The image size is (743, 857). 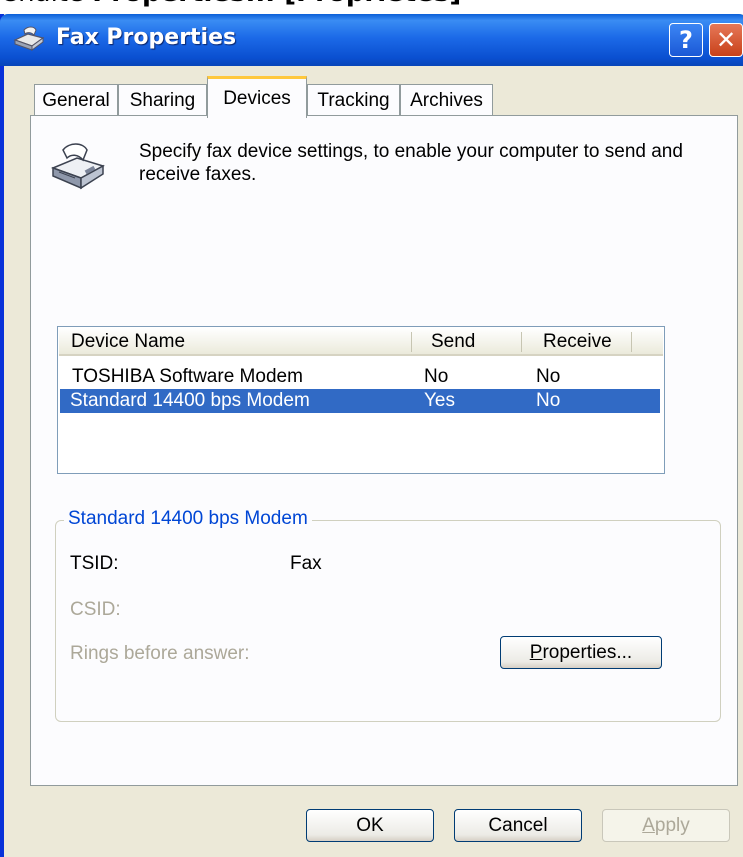 I want to click on device-list-header: Device Name Send Receive, so click(x=361, y=342).